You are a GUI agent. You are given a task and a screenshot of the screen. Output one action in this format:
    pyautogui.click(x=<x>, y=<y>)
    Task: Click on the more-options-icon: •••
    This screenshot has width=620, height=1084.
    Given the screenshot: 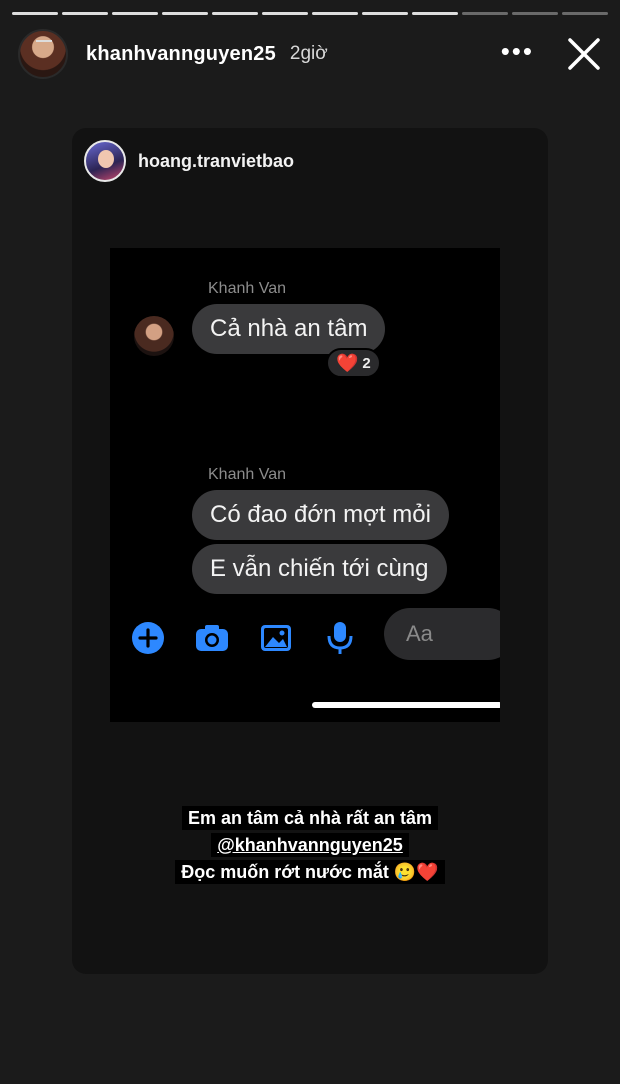 What is the action you would take?
    pyautogui.click(x=517, y=51)
    